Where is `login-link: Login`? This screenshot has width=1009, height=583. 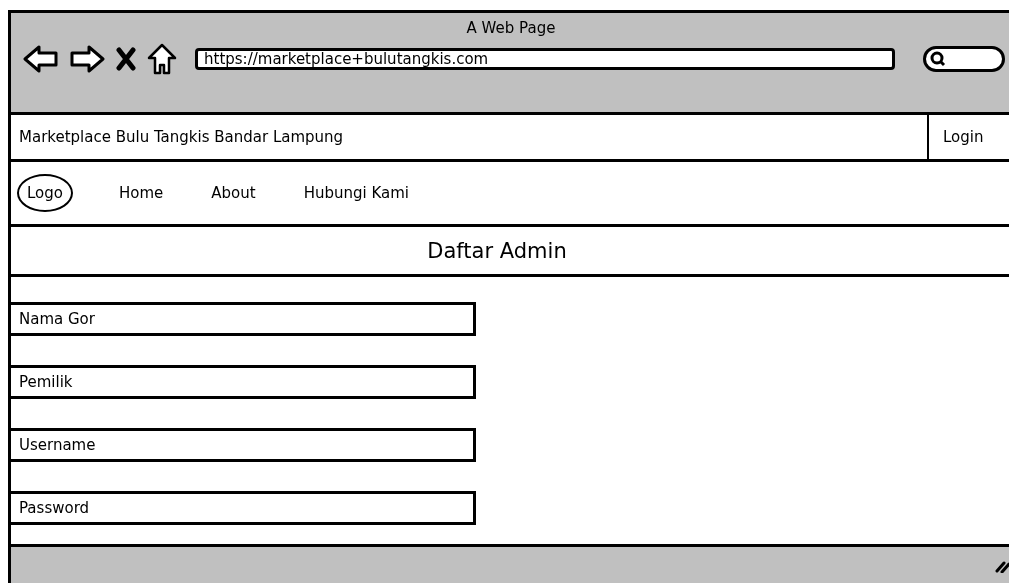 login-link: Login is located at coordinates (968, 137).